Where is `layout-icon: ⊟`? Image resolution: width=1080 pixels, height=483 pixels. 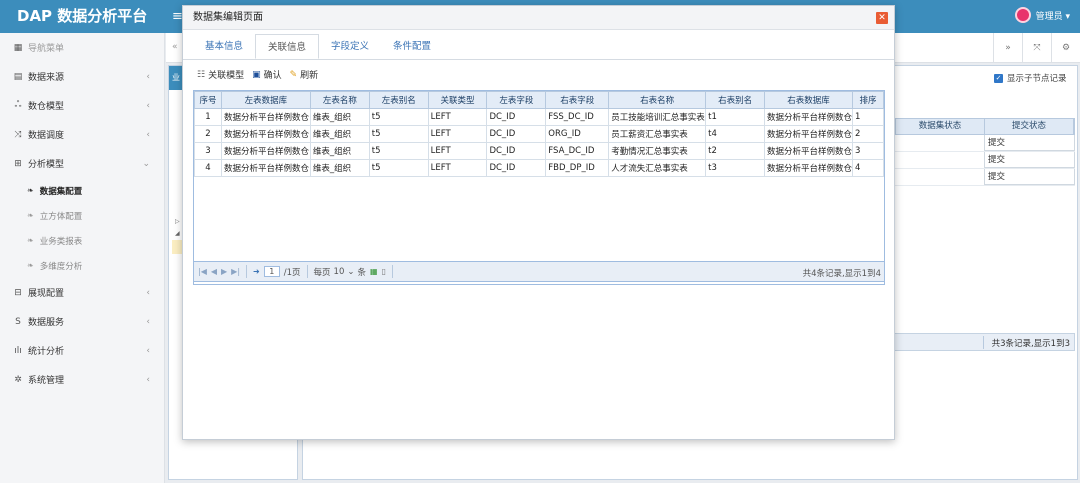 layout-icon: ⊟ is located at coordinates (18, 292).